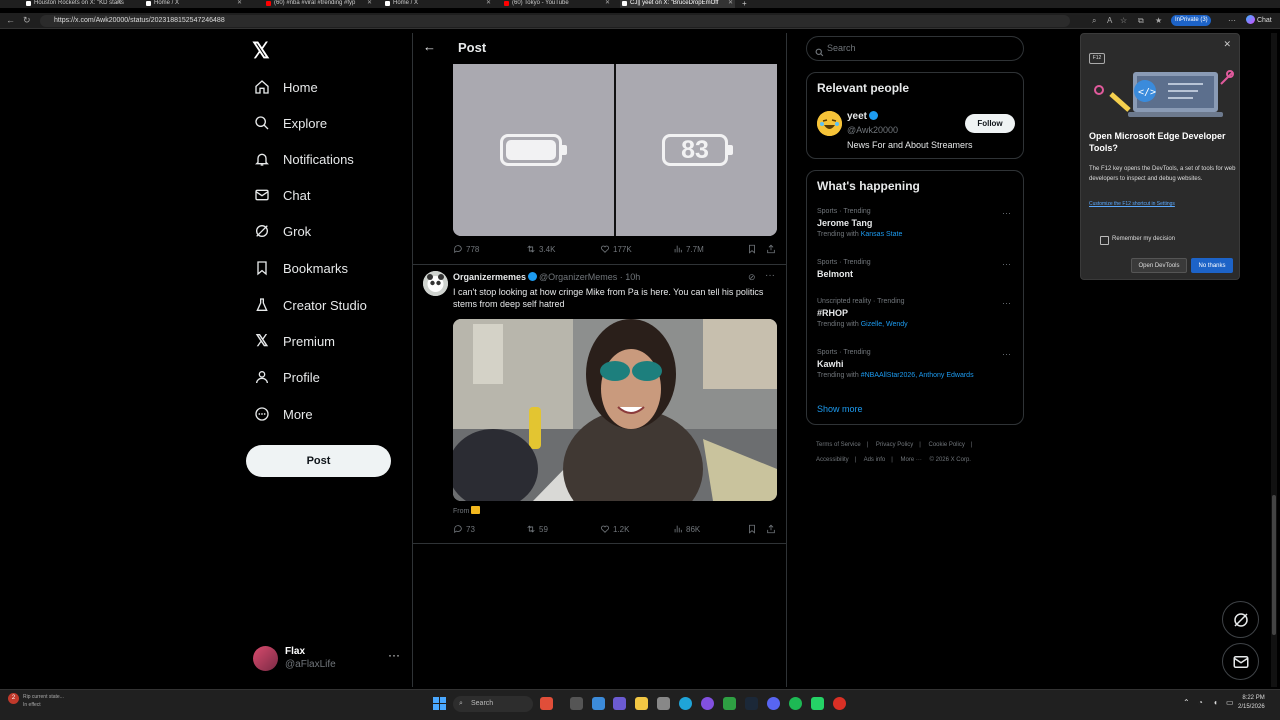 This screenshot has height=720, width=1280. Describe the element at coordinates (286, 377) in the screenshot. I see `sidebar-item-profile: Profile` at that location.